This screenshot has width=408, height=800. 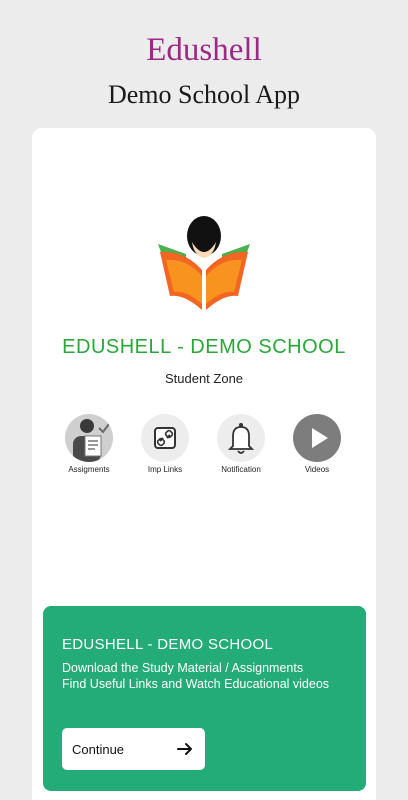 What do you see at coordinates (133, 749) in the screenshot?
I see `continue-button: Continue` at bounding box center [133, 749].